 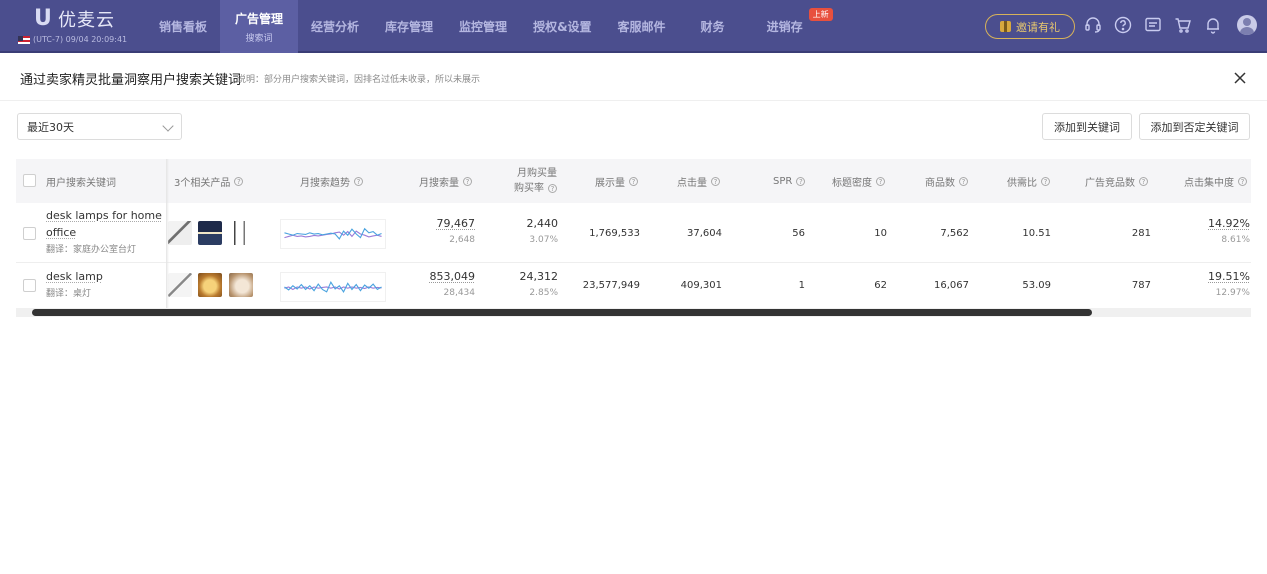 What do you see at coordinates (783, 181) in the screenshot?
I see `col-spr-label: SPR` at bounding box center [783, 181].